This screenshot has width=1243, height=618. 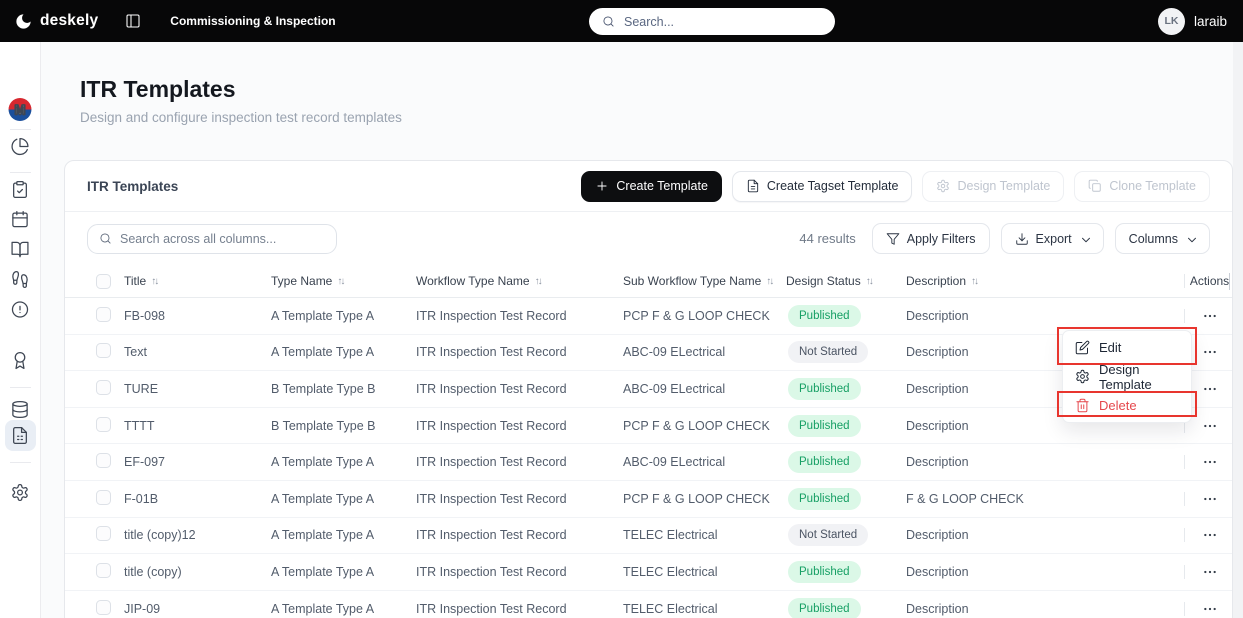 I want to click on table-toolbar: 44 results Apply Filters Export Columns, so click(x=648, y=238).